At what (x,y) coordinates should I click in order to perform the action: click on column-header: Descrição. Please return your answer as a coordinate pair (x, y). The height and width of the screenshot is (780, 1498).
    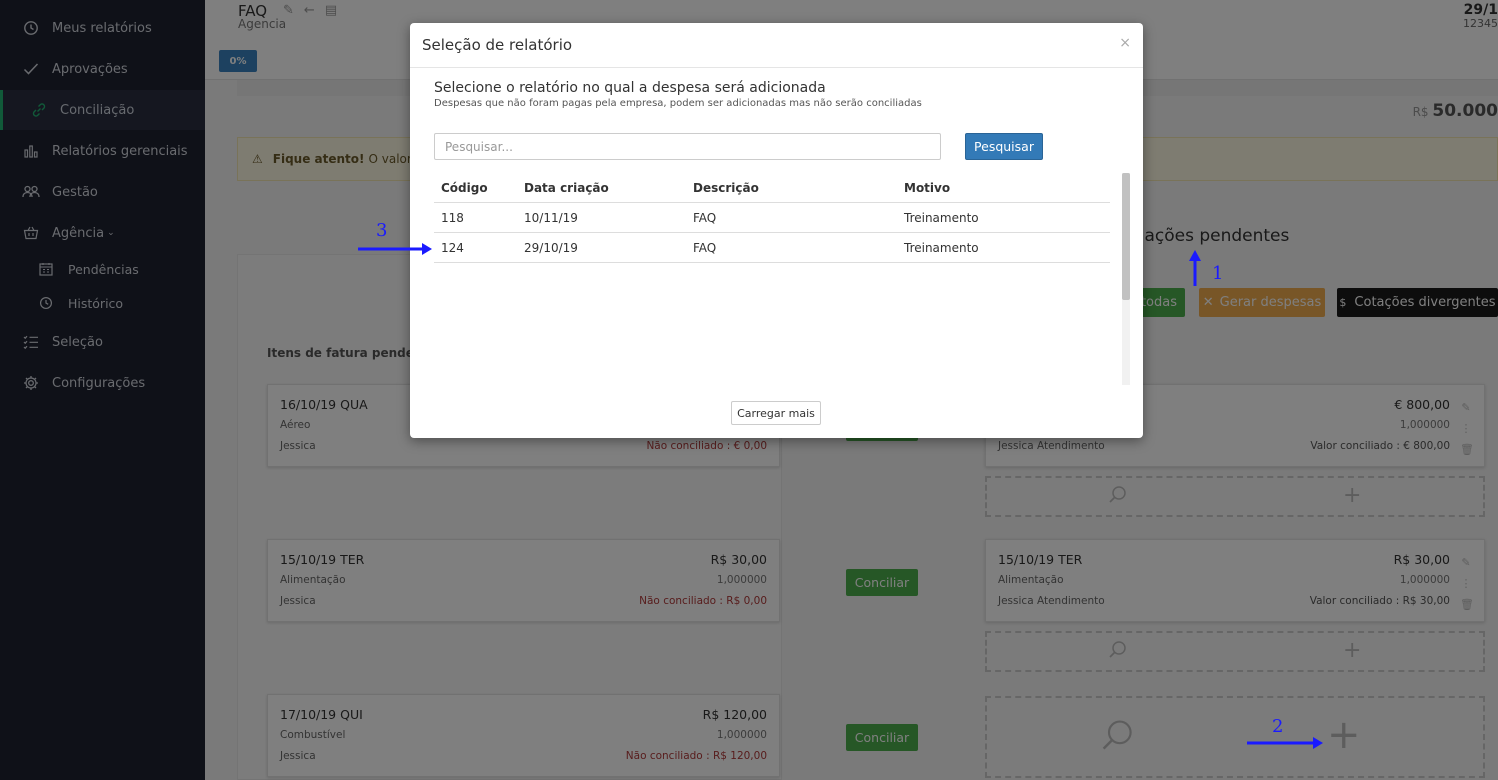
    Looking at the image, I should click on (726, 187).